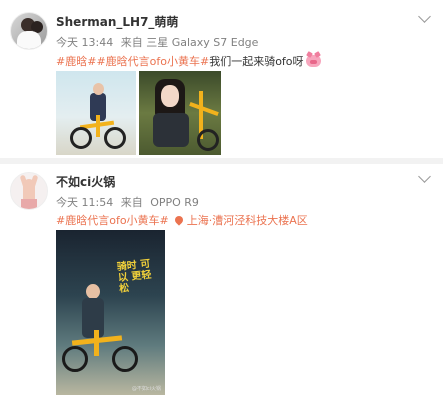 The width and height of the screenshot is (443, 401). Describe the element at coordinates (84, 42) in the screenshot. I see `post-time: 今天 13:44` at that location.